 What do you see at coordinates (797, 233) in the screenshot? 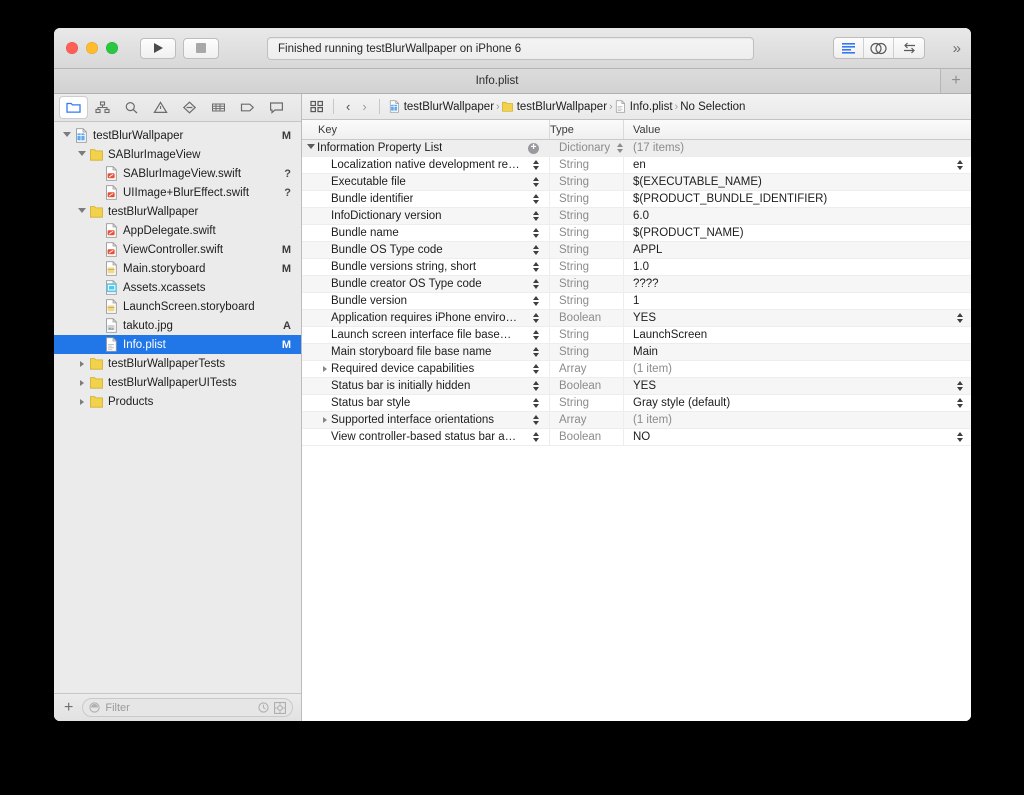
I see `plist-value-cell: $(PRODUCT_NAME)` at bounding box center [797, 233].